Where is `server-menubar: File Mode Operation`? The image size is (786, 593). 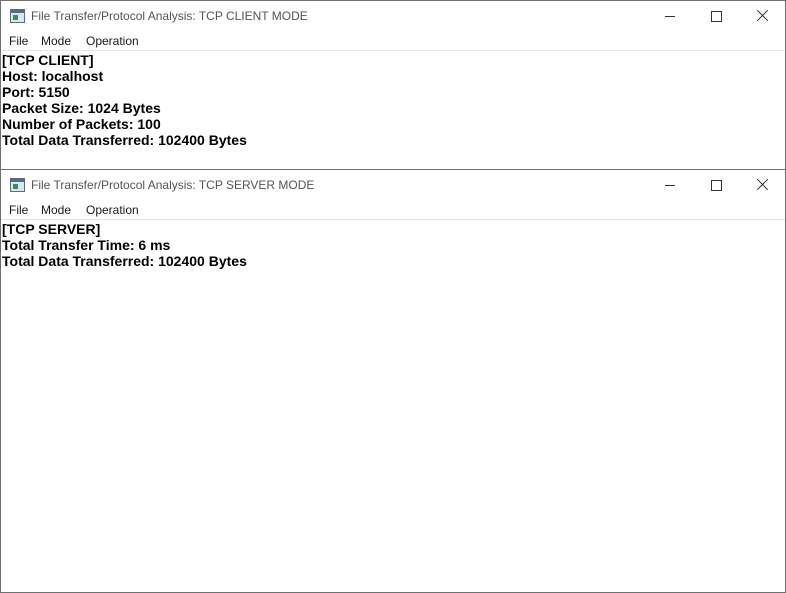 server-menubar: File Mode Operation is located at coordinates (393, 210).